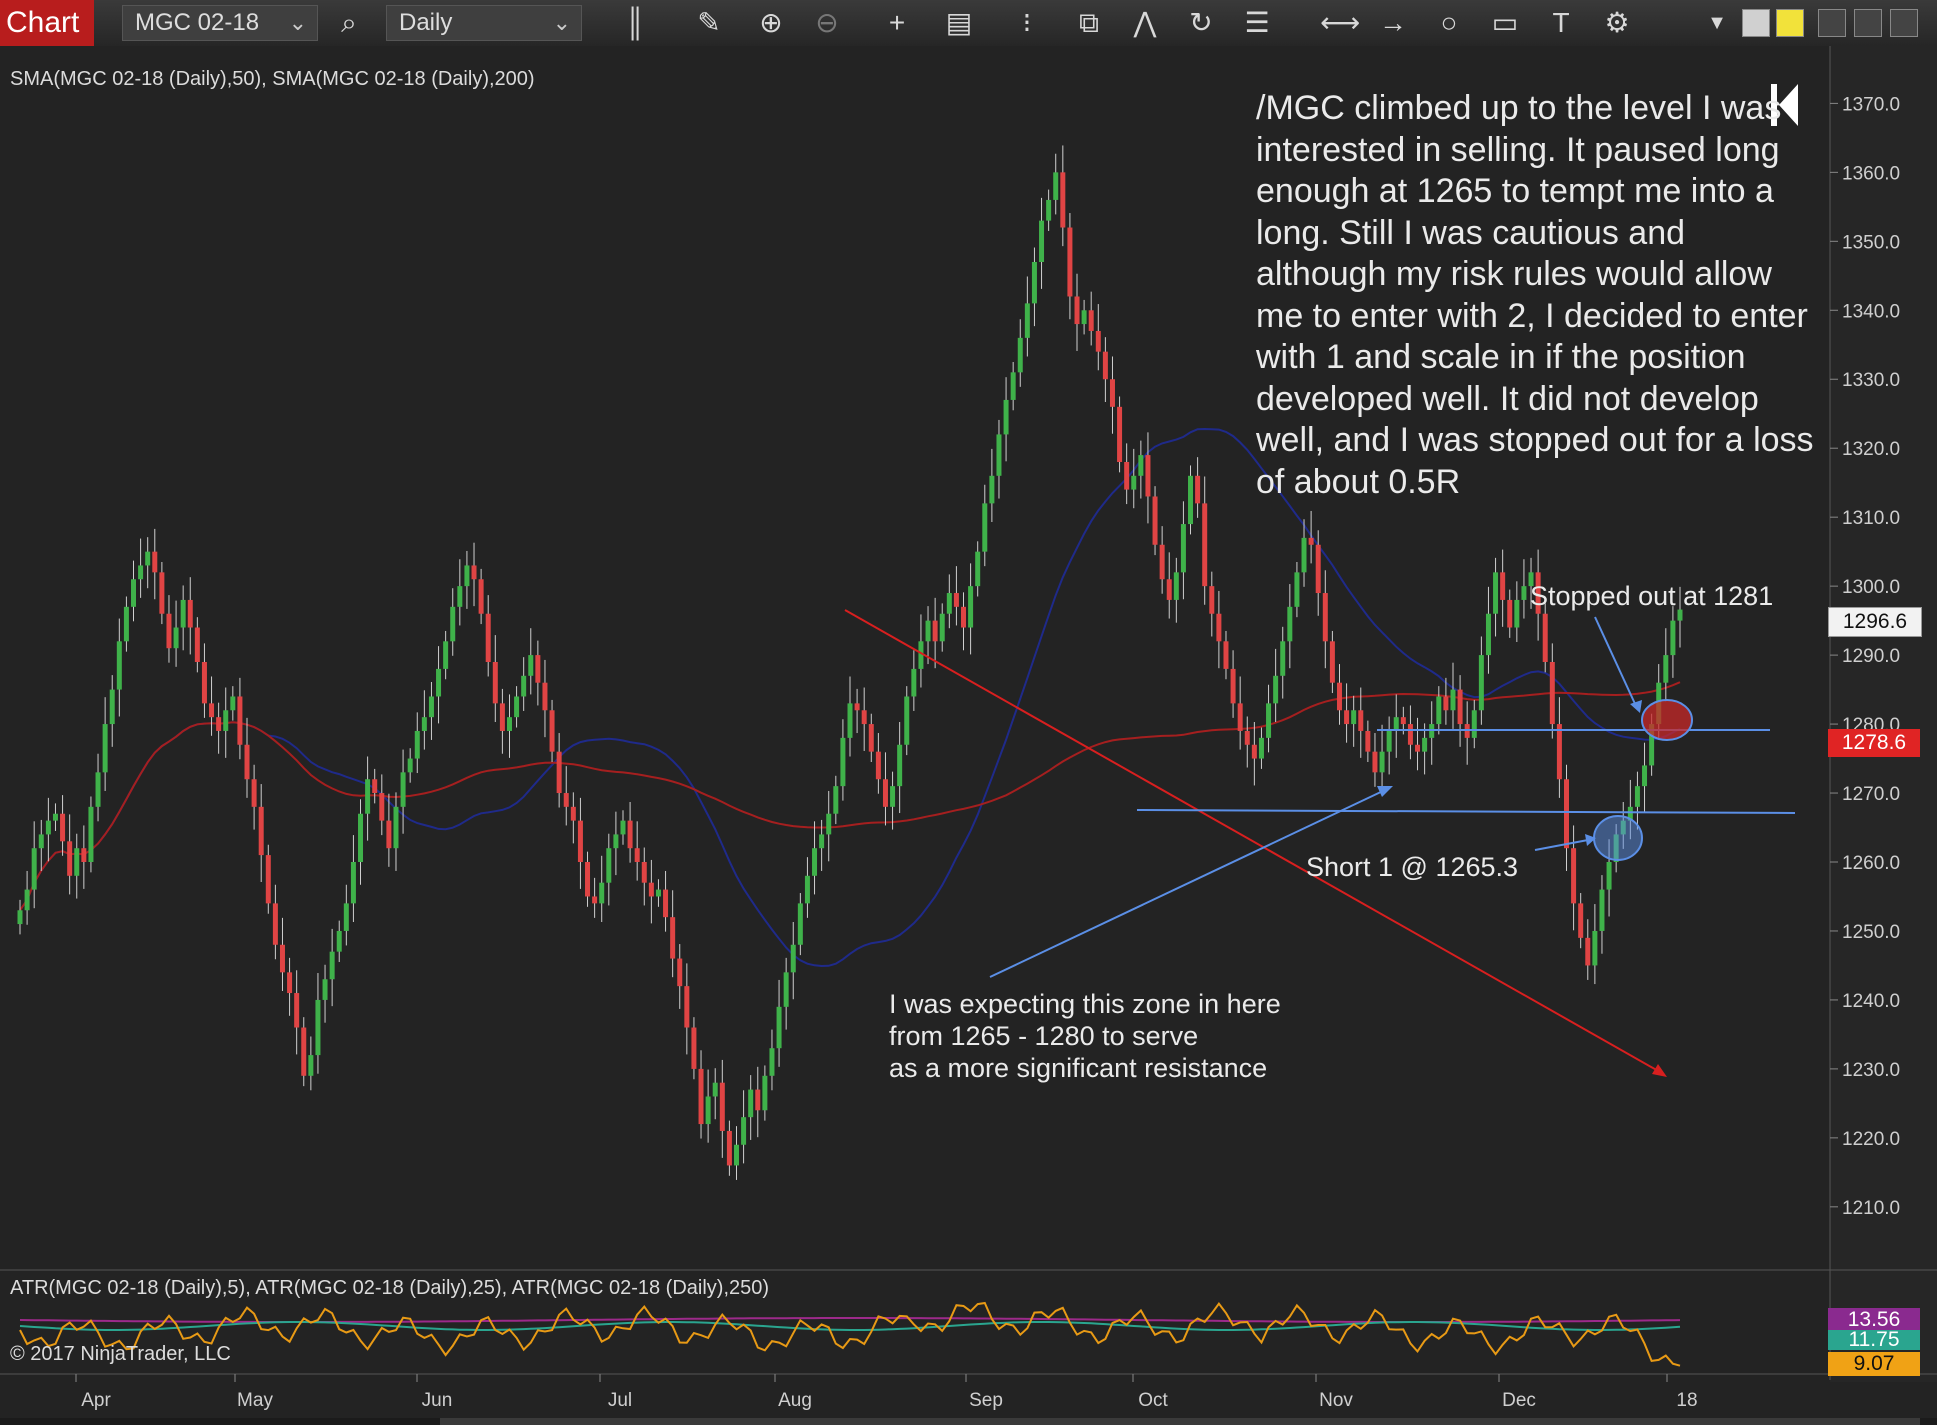 The width and height of the screenshot is (1937, 1425). What do you see at coordinates (1871, 794) in the screenshot?
I see `price-tick-label: 1270.0` at bounding box center [1871, 794].